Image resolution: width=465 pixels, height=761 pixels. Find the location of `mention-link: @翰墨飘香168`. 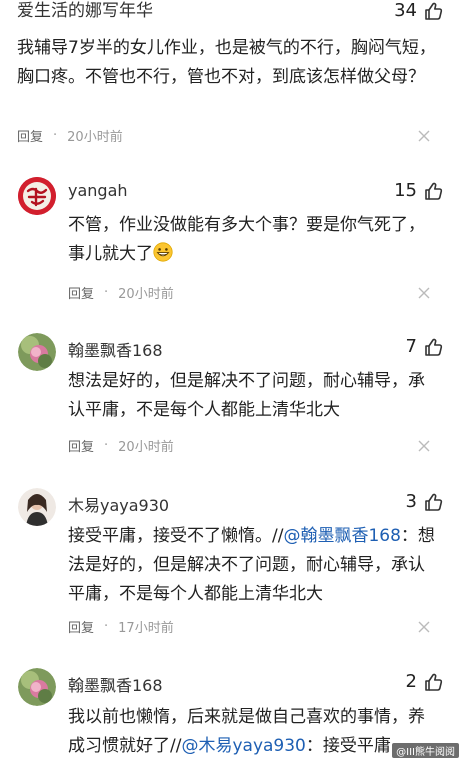

mention-link: @翰墨飘香168 is located at coordinates (341, 536).